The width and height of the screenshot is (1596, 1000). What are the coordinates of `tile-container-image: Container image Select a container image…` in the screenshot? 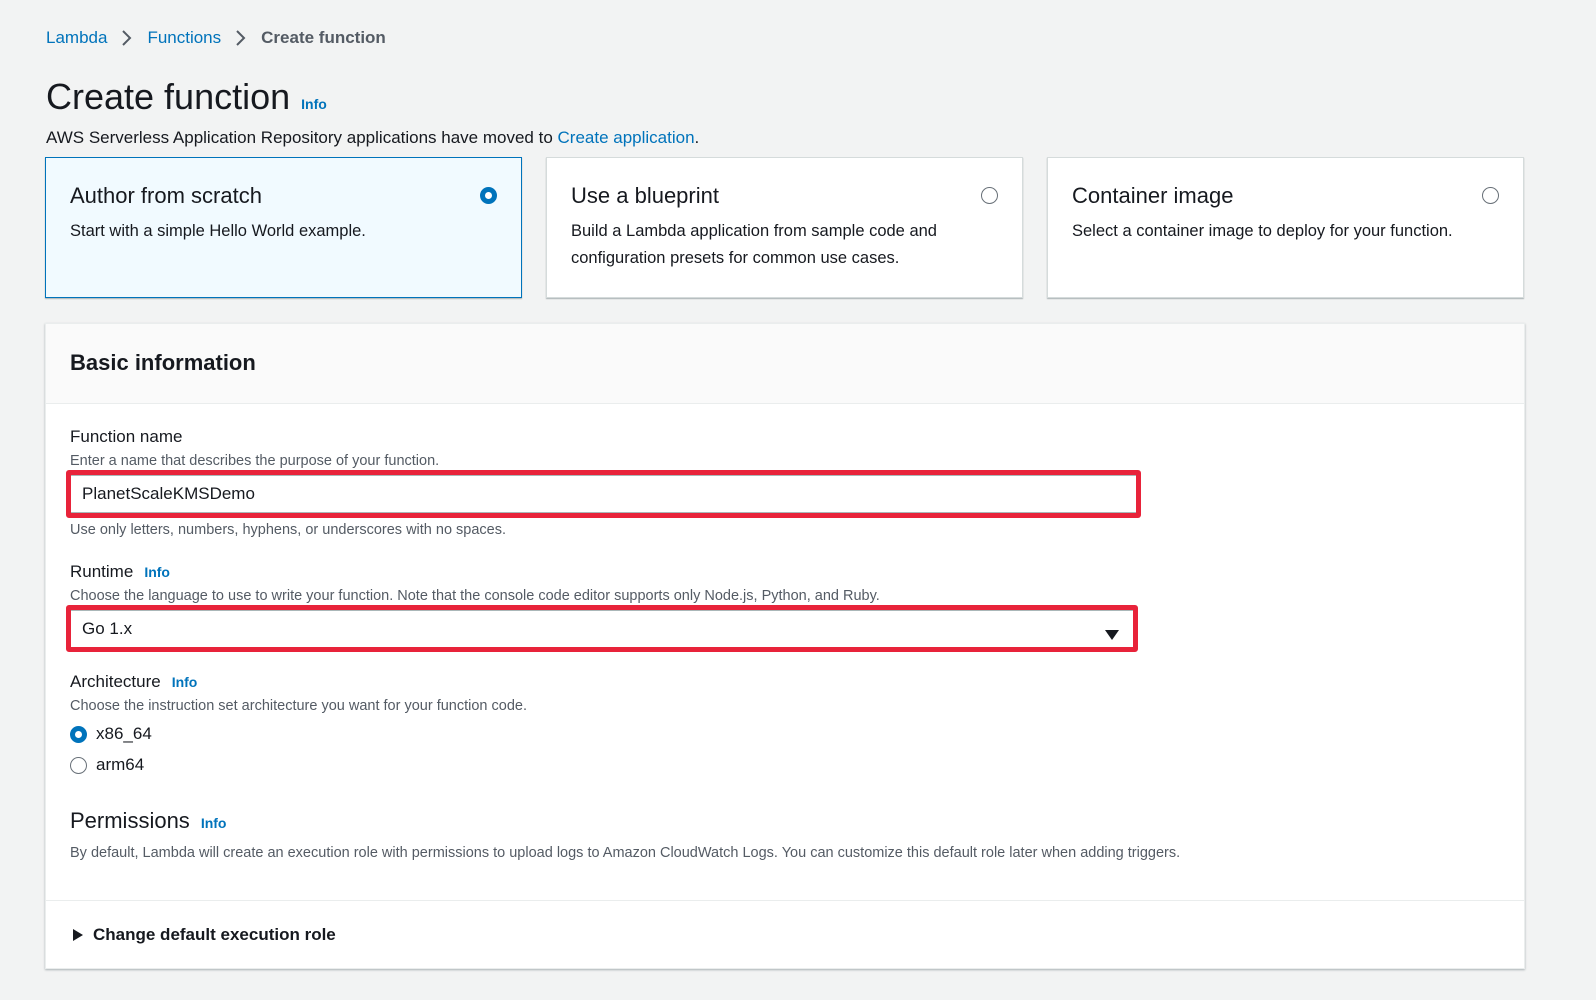 It's located at (1285, 227).